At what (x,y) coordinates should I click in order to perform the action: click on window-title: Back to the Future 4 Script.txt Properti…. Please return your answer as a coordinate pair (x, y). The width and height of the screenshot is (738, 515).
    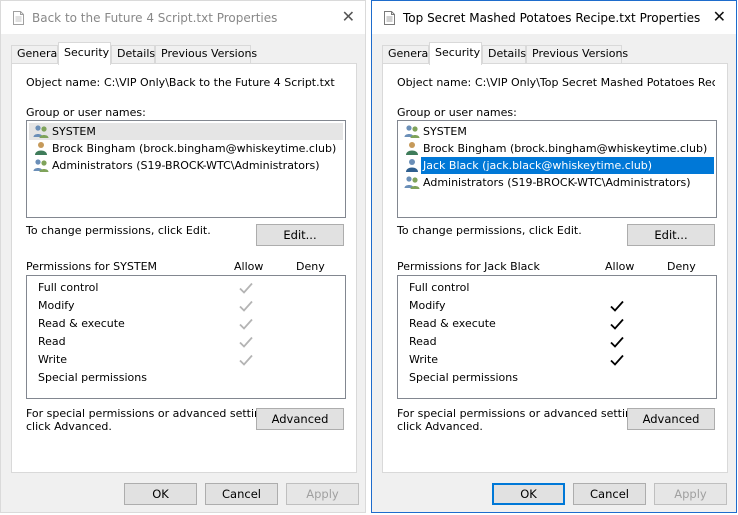
    Looking at the image, I should click on (155, 18).